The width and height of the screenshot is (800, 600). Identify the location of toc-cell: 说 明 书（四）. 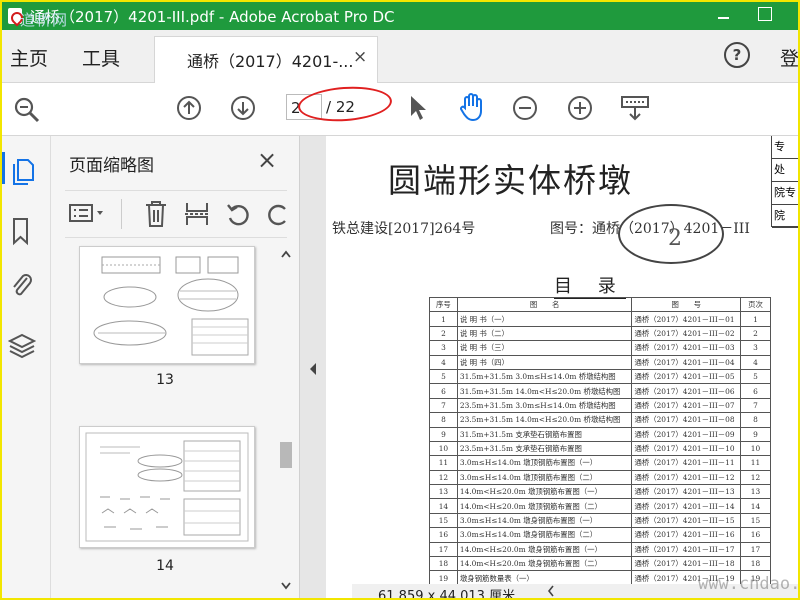
(544, 362).